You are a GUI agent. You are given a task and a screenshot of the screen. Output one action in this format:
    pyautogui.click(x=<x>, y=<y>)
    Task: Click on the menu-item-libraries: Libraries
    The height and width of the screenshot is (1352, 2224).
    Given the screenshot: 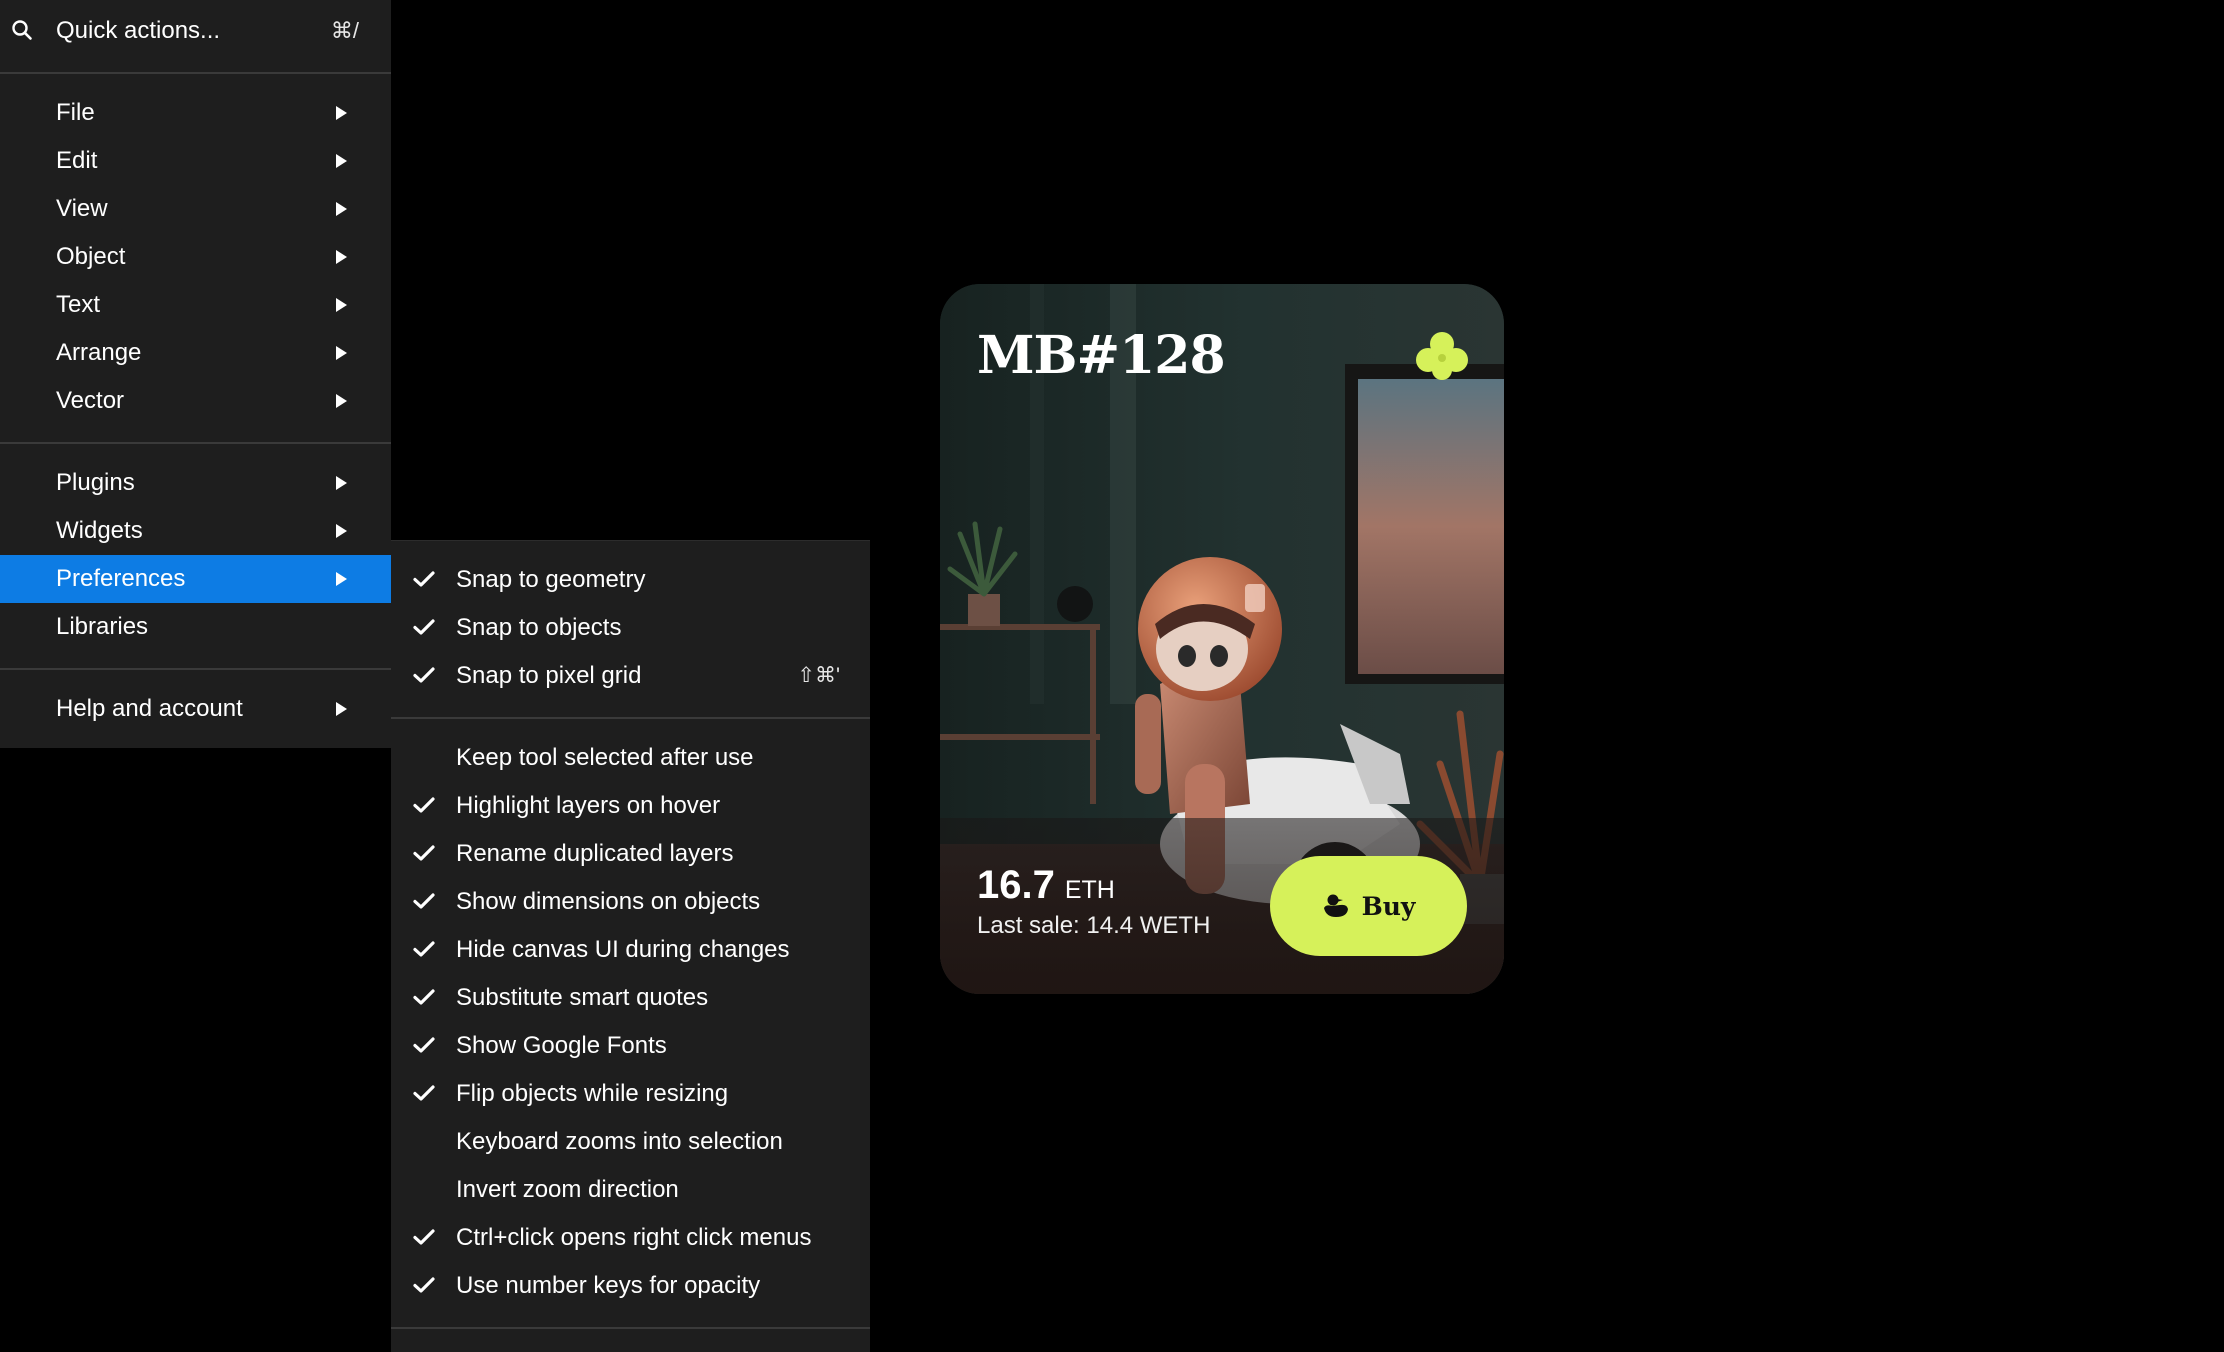 What is the action you would take?
    pyautogui.click(x=195, y=627)
    